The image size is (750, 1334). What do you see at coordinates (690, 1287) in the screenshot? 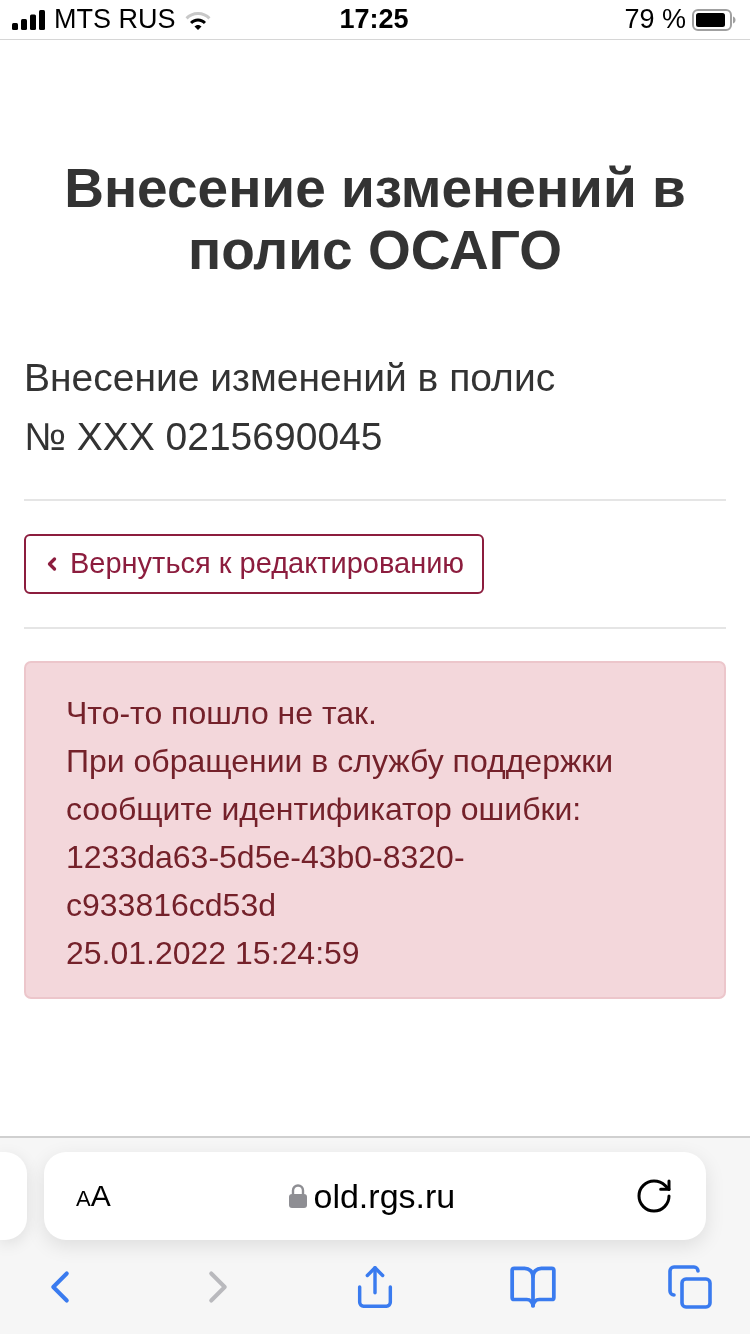
I see `tabs-icon` at bounding box center [690, 1287].